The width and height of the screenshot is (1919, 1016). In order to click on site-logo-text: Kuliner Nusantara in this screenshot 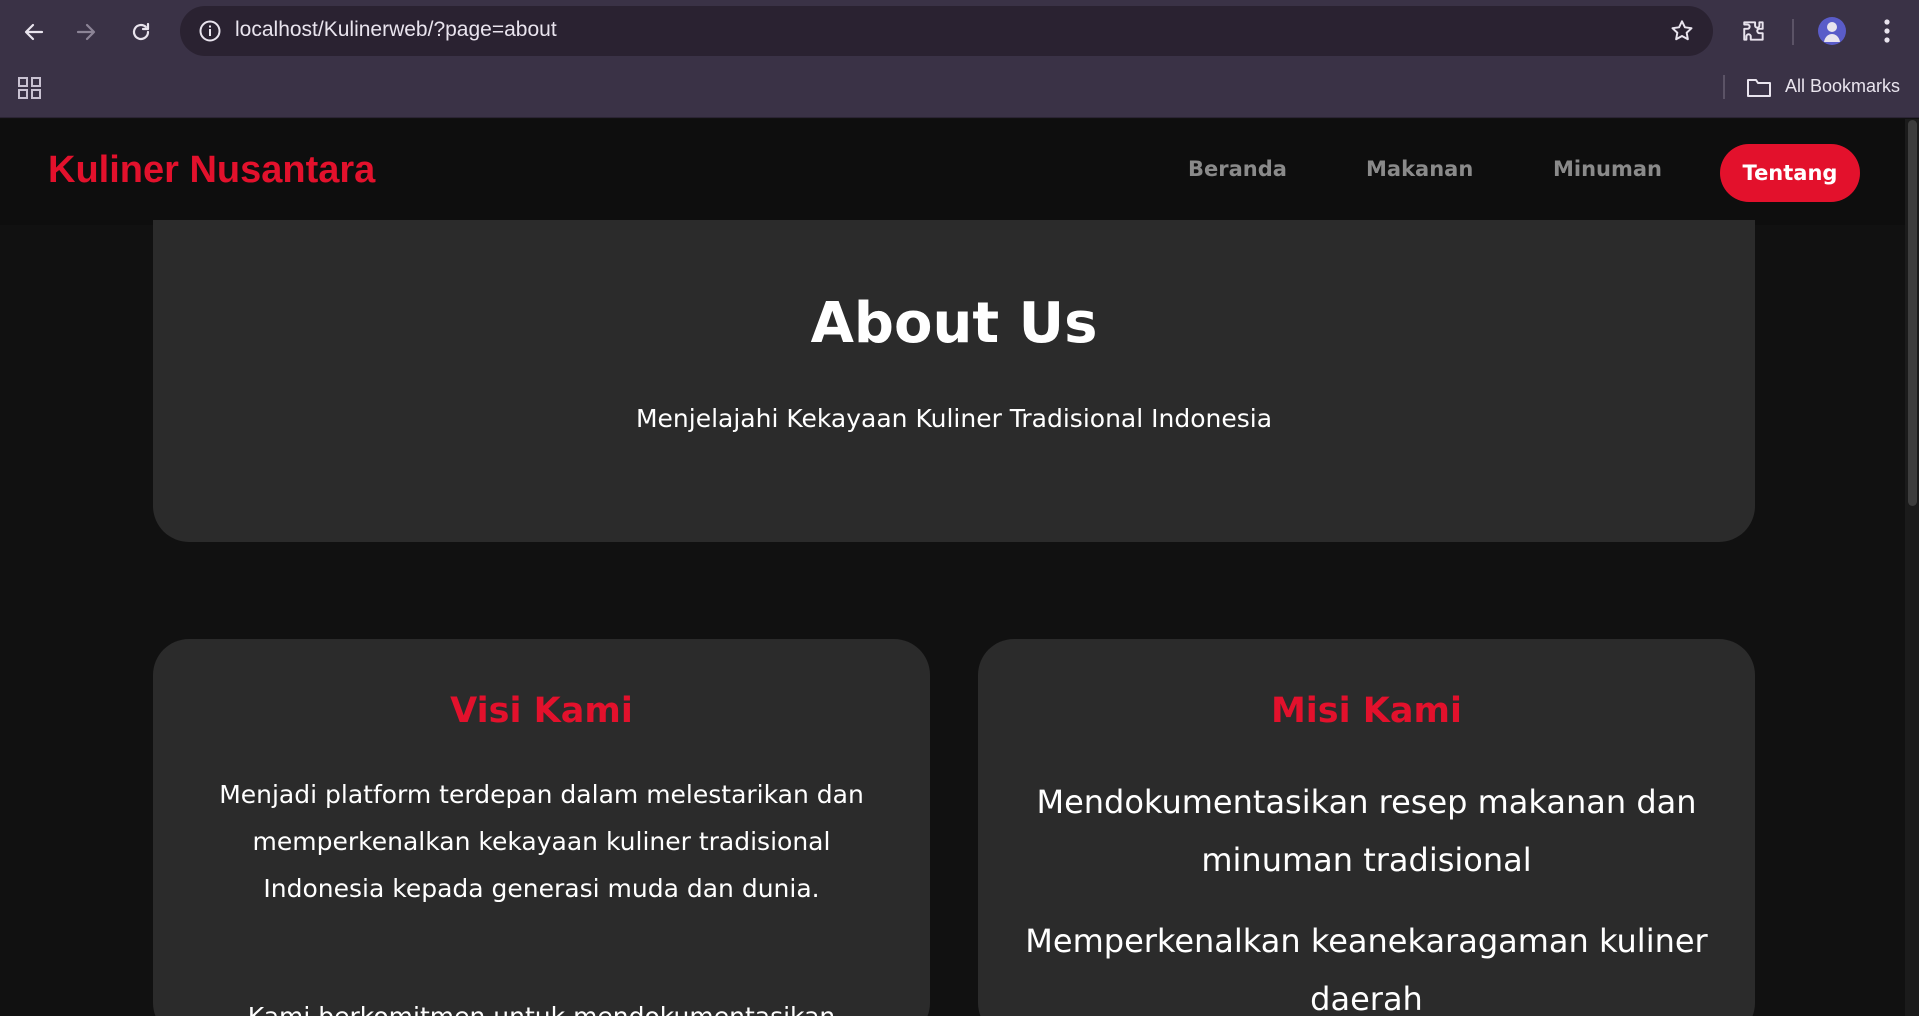, I will do `click(211, 170)`.